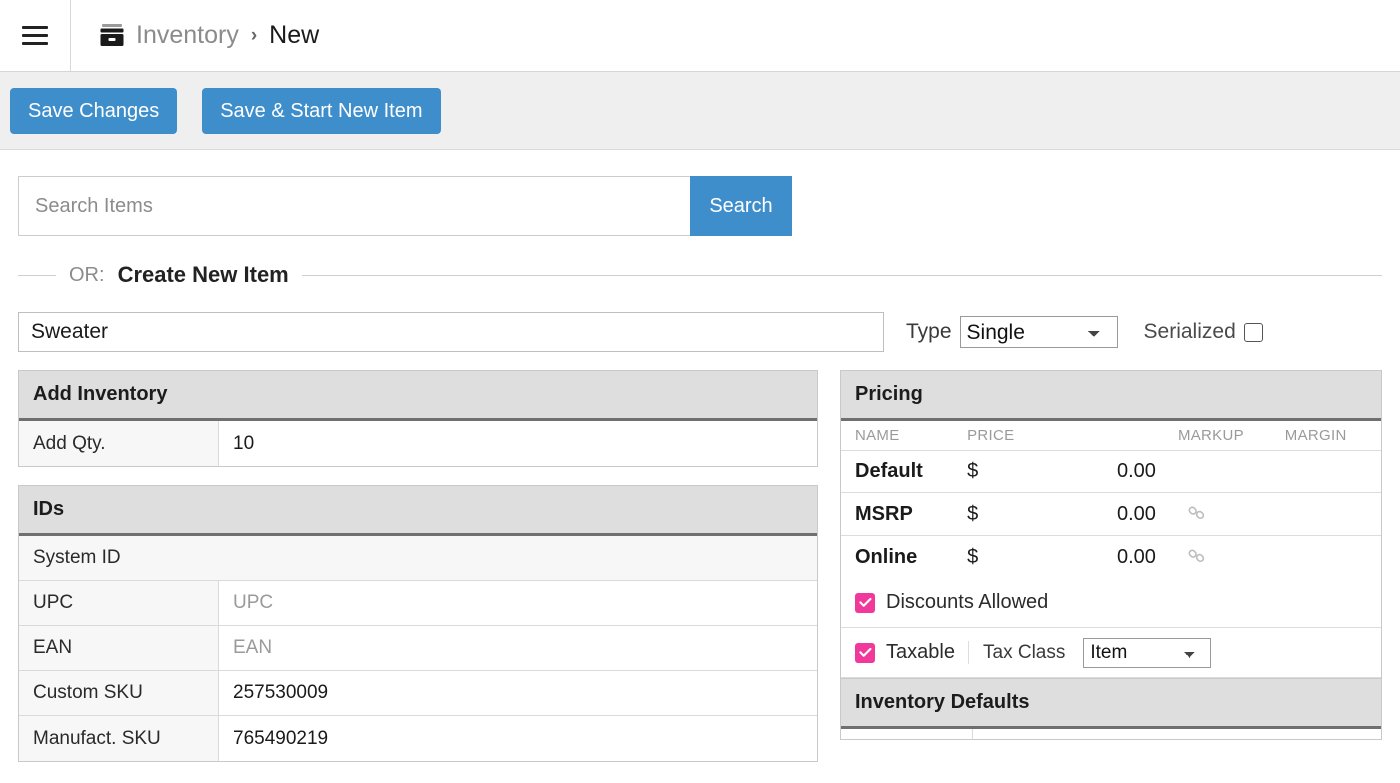  I want to click on inventory-defaults-title: Inventory Defaults, so click(1111, 703).